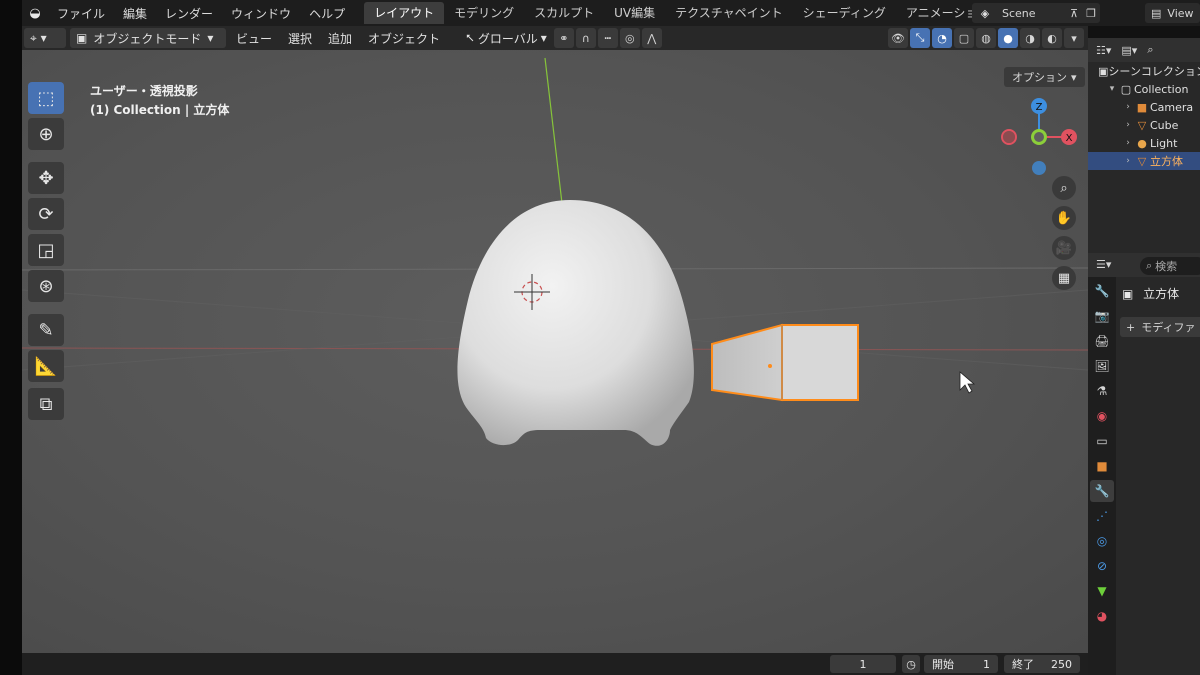 Image resolution: width=1200 pixels, height=675 pixels. What do you see at coordinates (1144, 89) in the screenshot?
I see `outliner-collection: ▾ ▢ Collection` at bounding box center [1144, 89].